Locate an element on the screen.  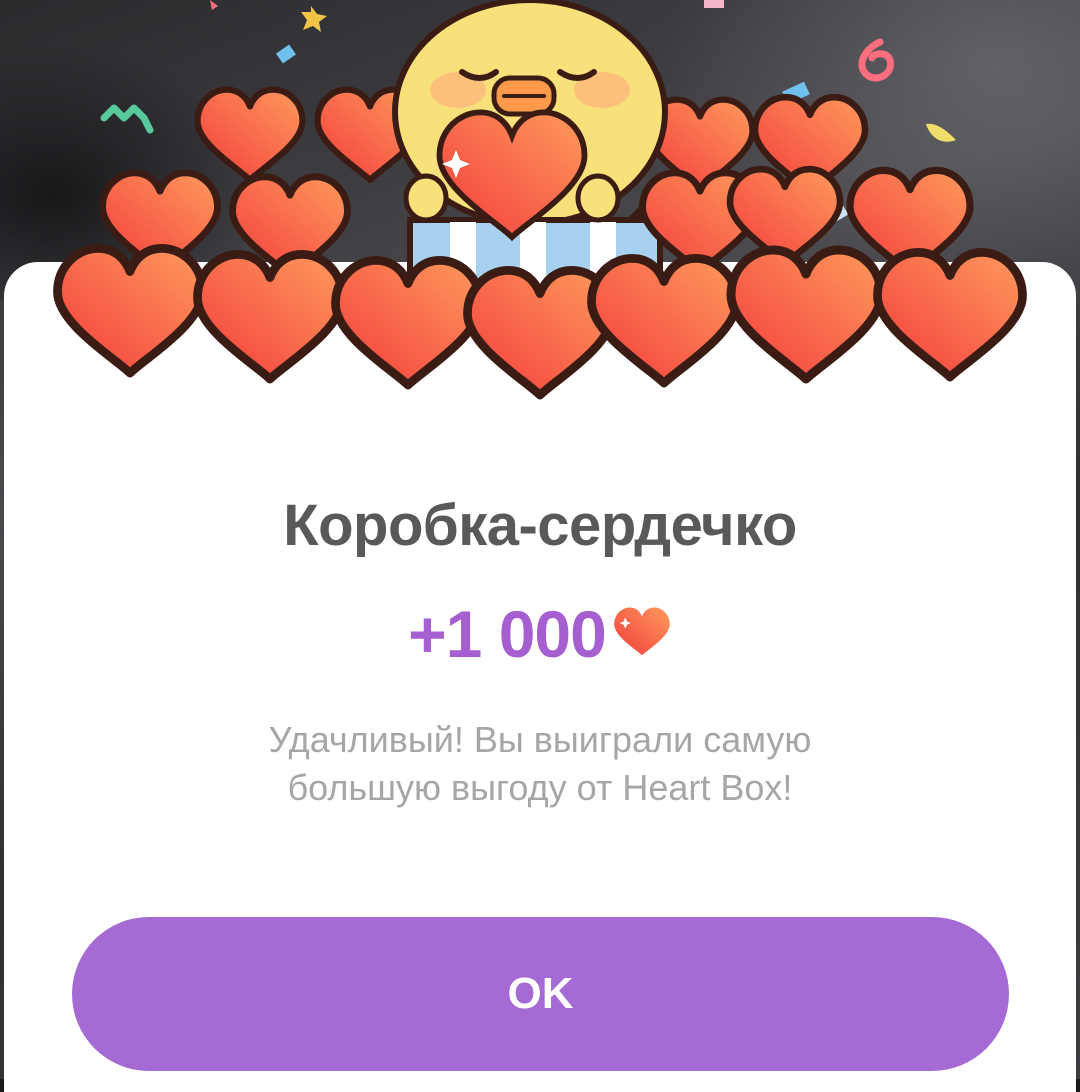
reward-line: +1 000 is located at coordinates (540, 634).